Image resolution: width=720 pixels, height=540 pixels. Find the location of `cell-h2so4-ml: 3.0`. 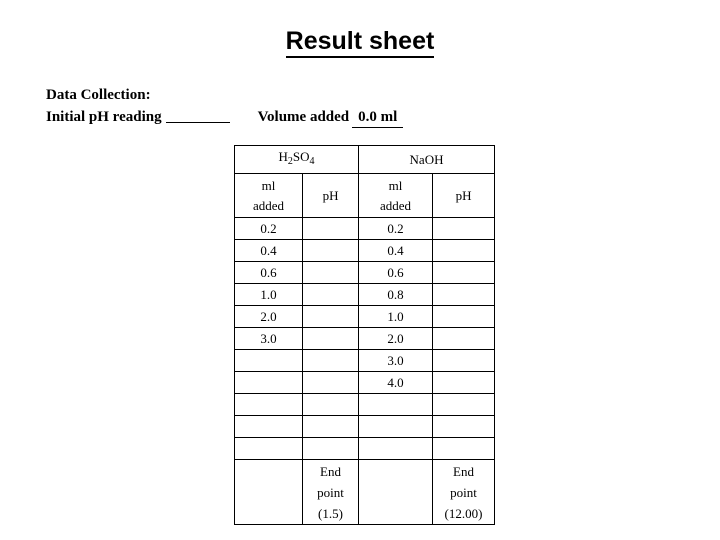

cell-h2so4-ml: 3.0 is located at coordinates (268, 338).